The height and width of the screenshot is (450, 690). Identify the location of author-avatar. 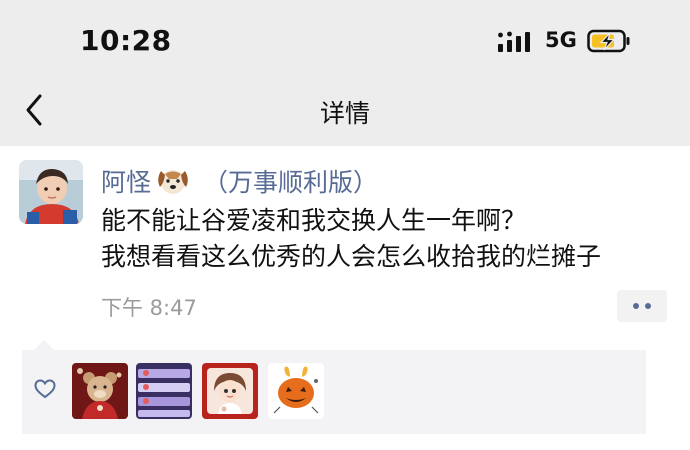
(51, 192).